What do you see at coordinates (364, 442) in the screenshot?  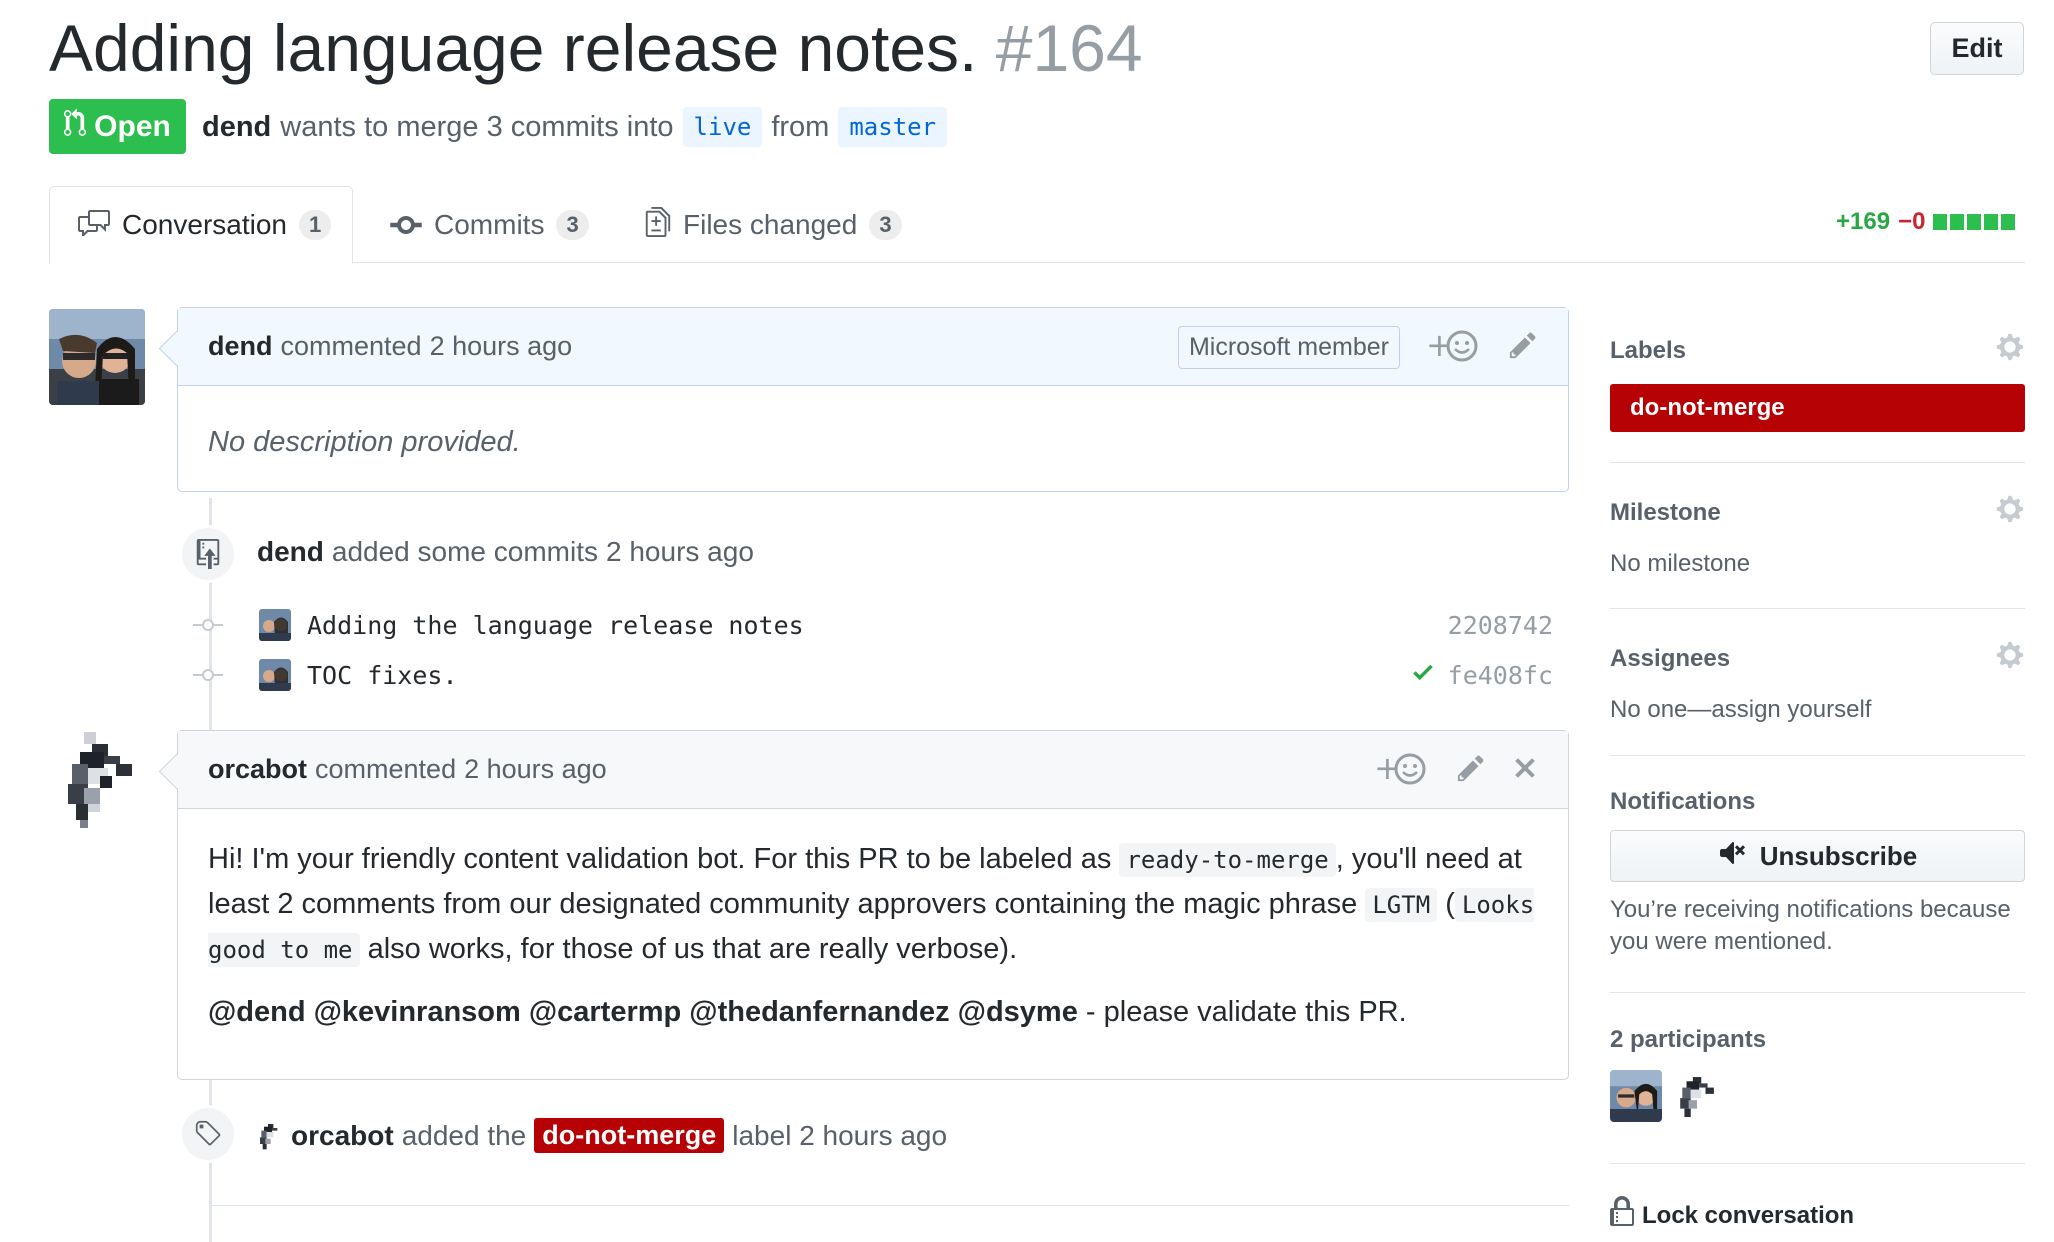 I see `comment-body: No description provided.` at bounding box center [364, 442].